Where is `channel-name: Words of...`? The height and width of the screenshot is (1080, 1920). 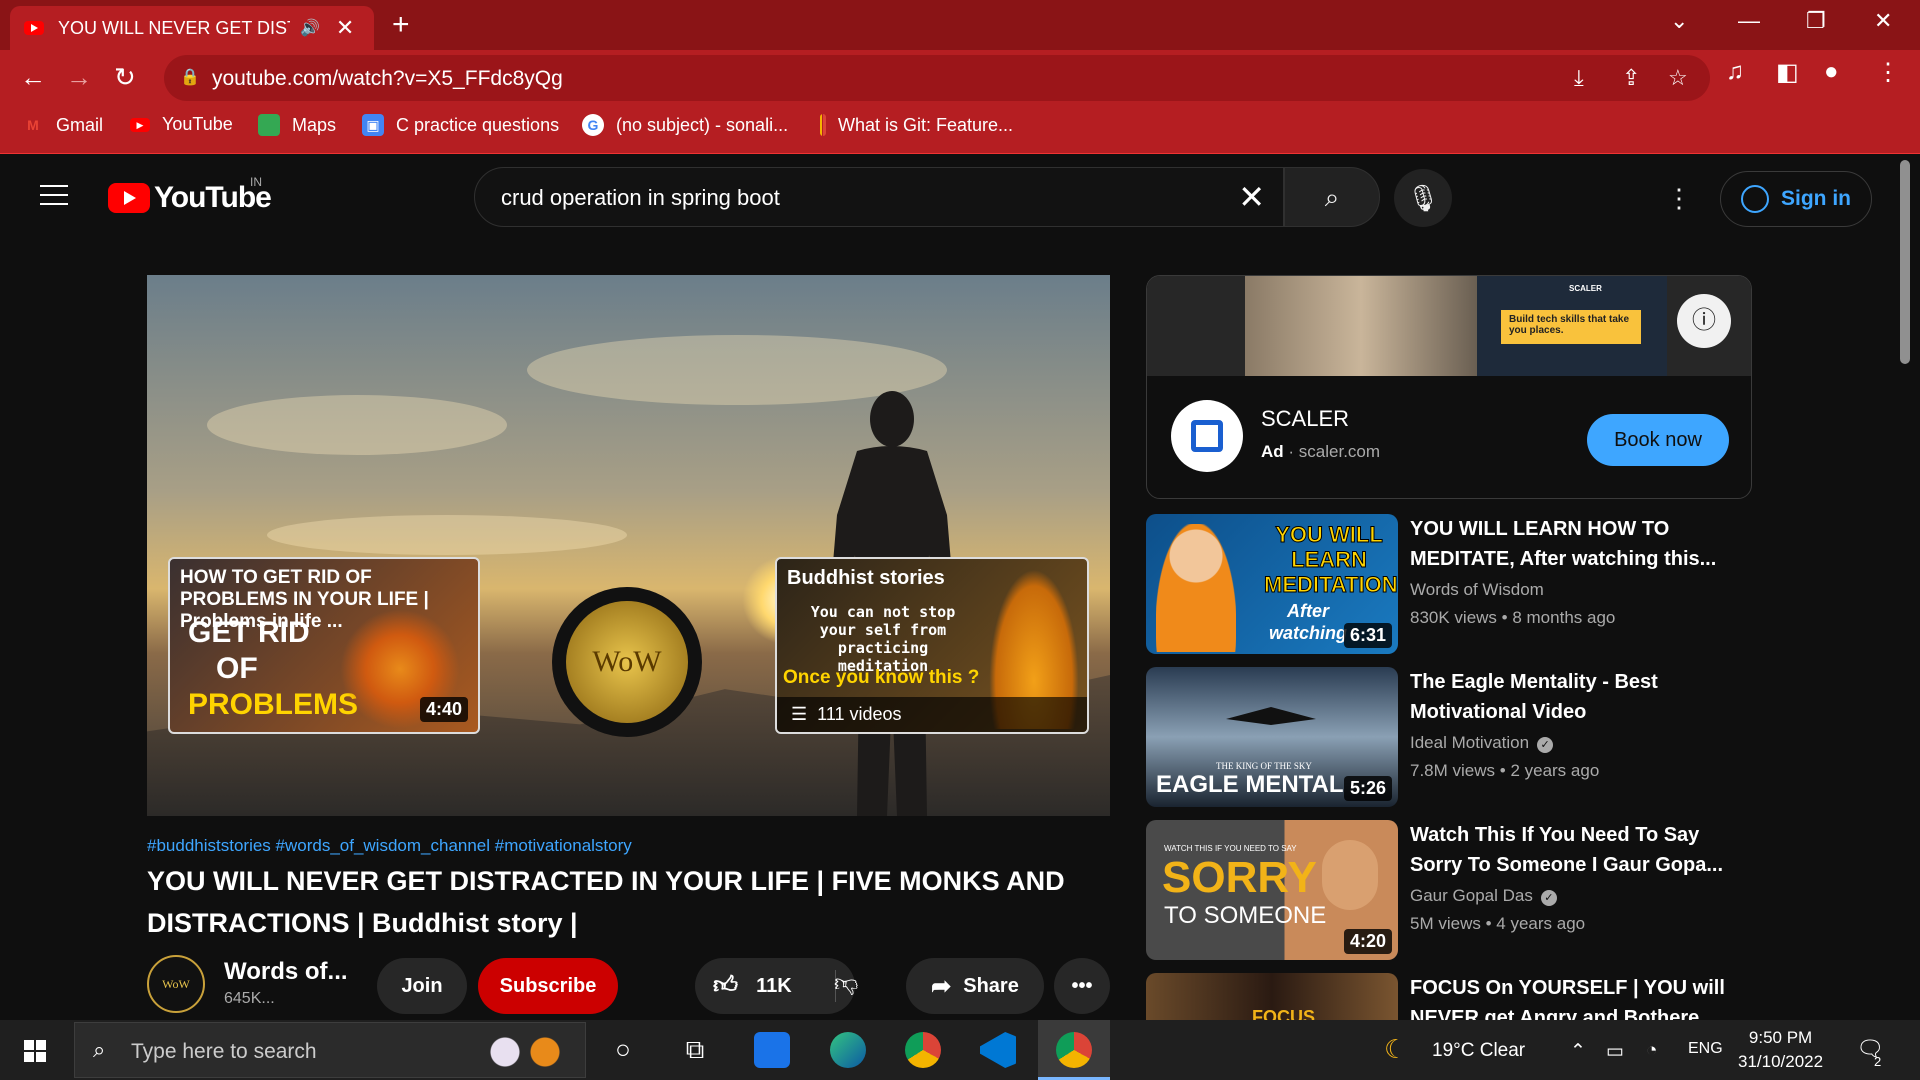 channel-name: Words of... is located at coordinates (286, 972).